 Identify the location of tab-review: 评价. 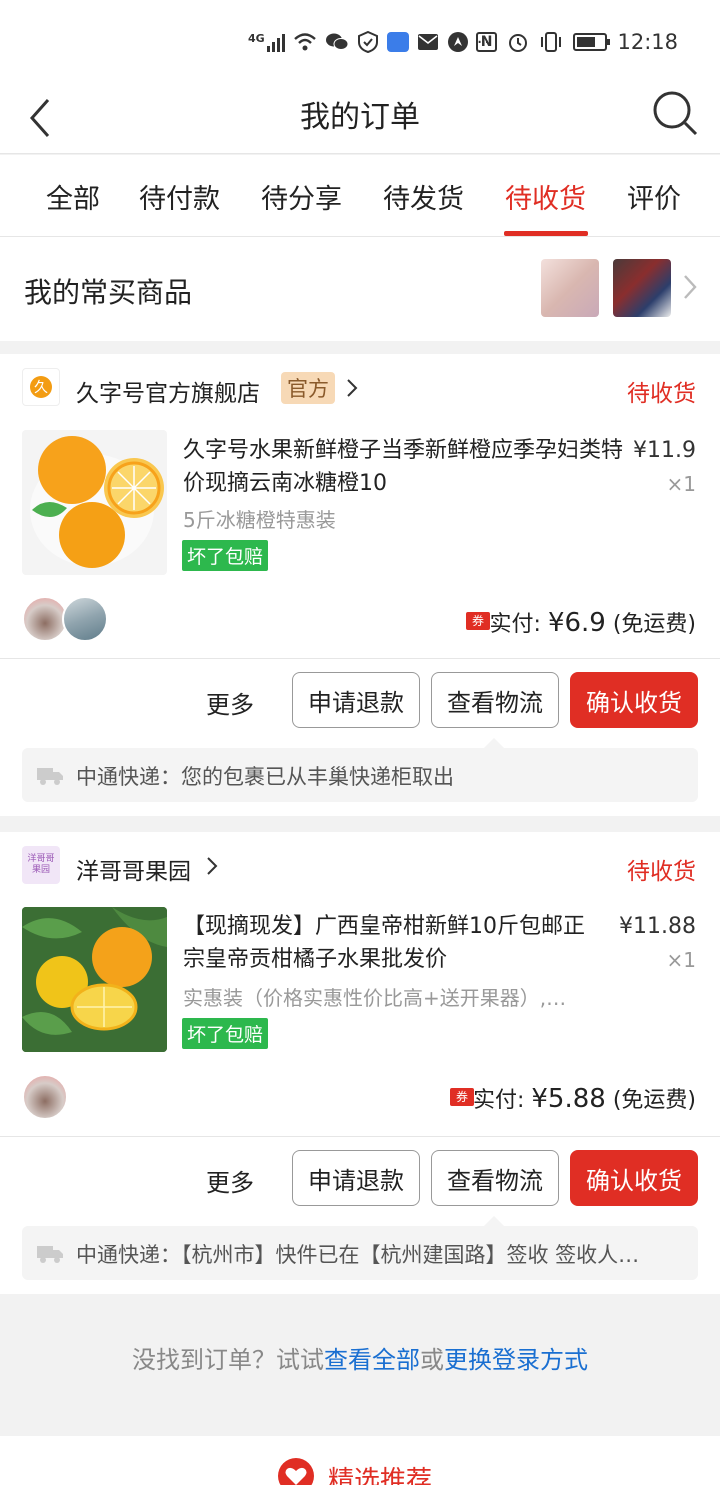
(654, 196).